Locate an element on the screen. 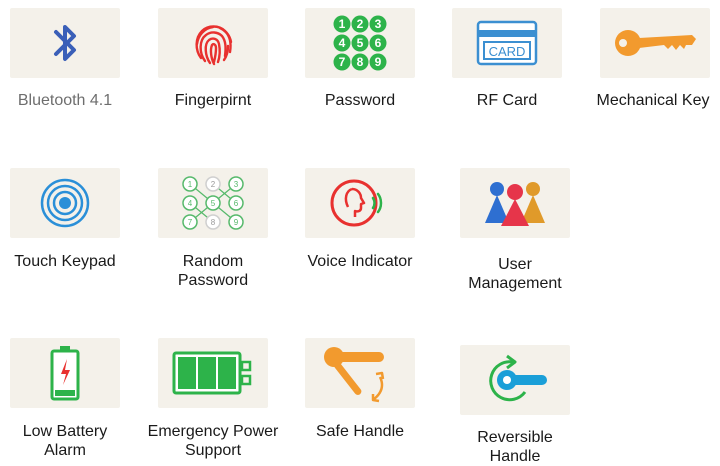 The width and height of the screenshot is (720, 466). feature-label: Low Battery Alarm is located at coordinates (65, 441).